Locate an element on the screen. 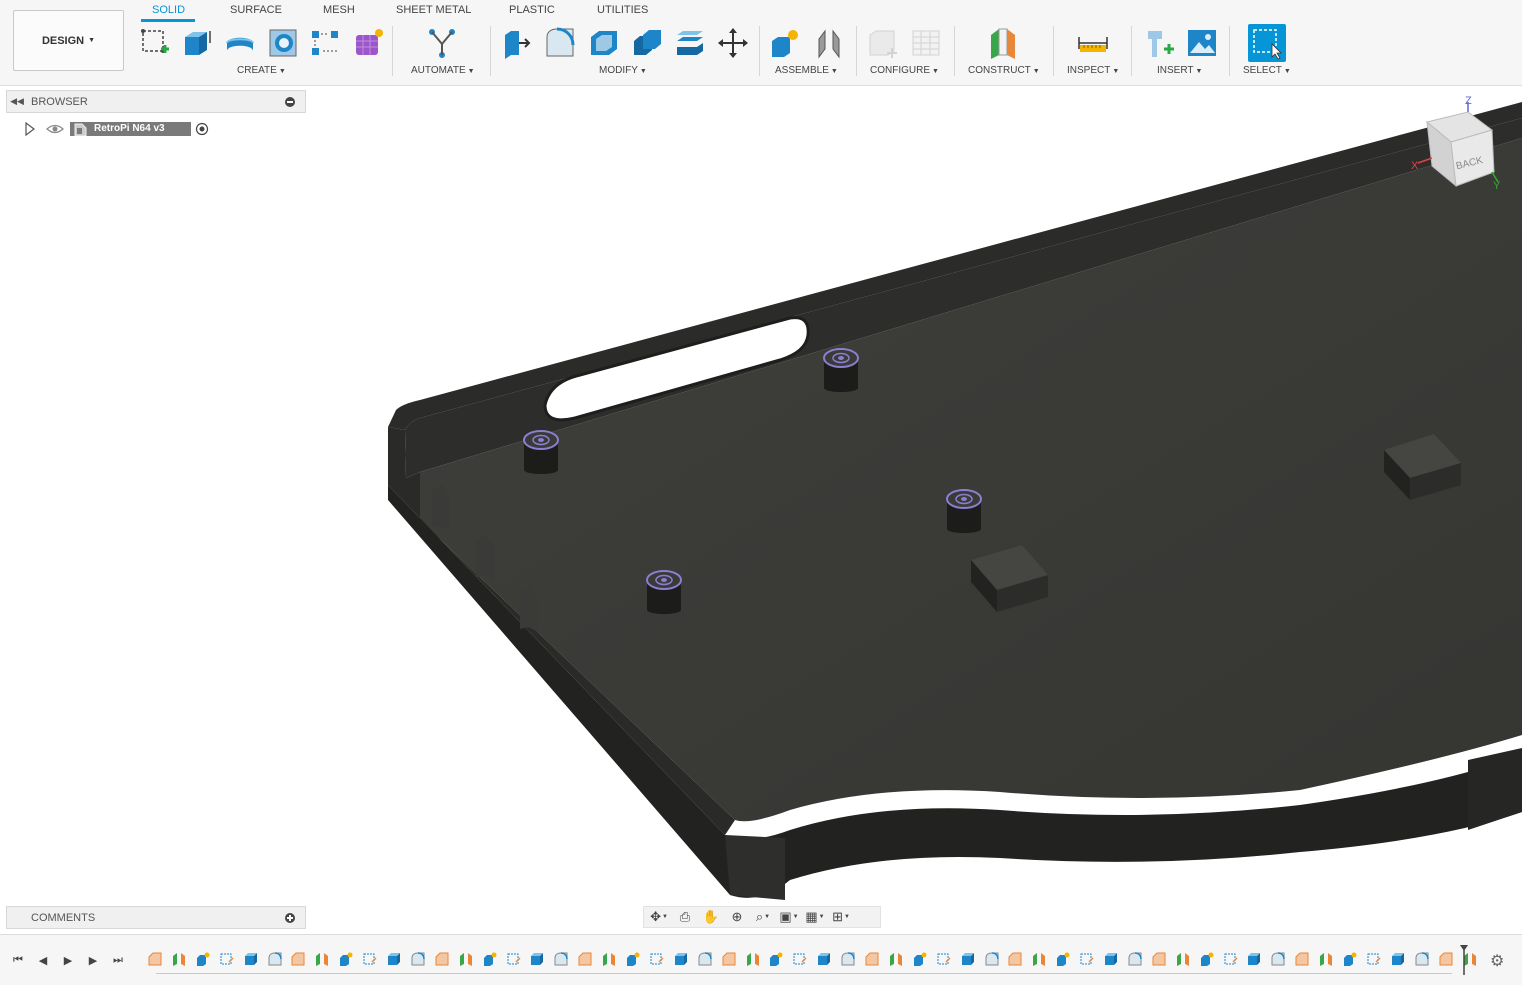 The image size is (1522, 985). grid-icon: ▦ ▼ is located at coordinates (815, 917).